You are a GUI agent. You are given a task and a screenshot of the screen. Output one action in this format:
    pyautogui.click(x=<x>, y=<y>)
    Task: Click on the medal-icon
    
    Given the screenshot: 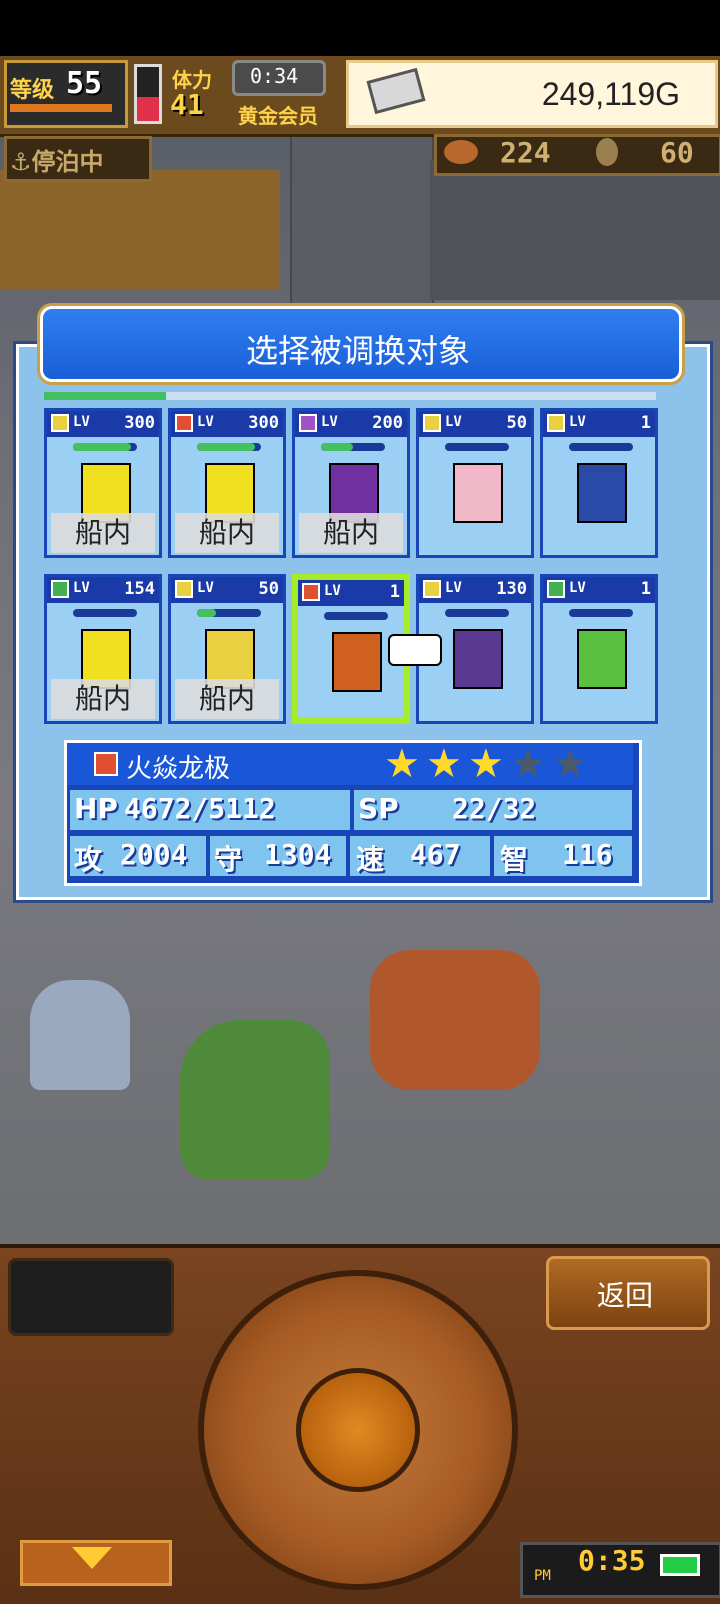 What is the action you would take?
    pyautogui.click(x=607, y=152)
    